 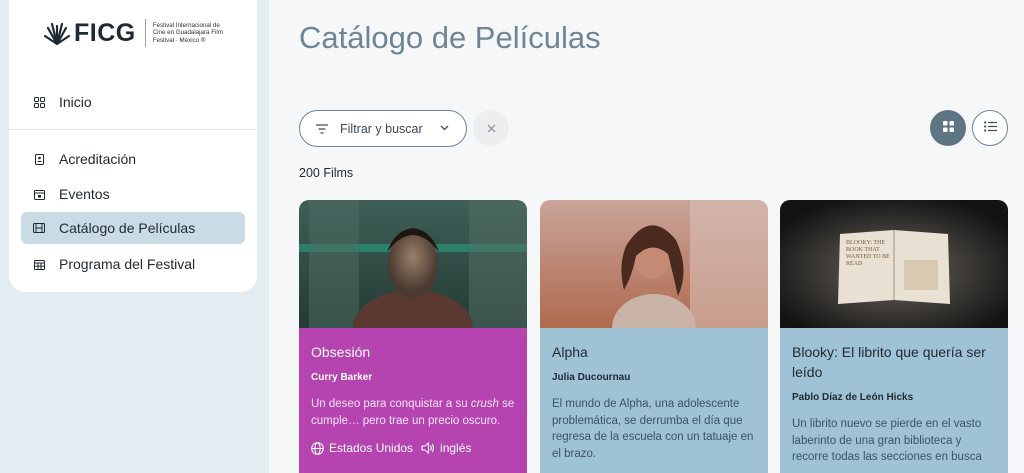 I want to click on page-title: Catálogo de Películas, so click(x=450, y=37).